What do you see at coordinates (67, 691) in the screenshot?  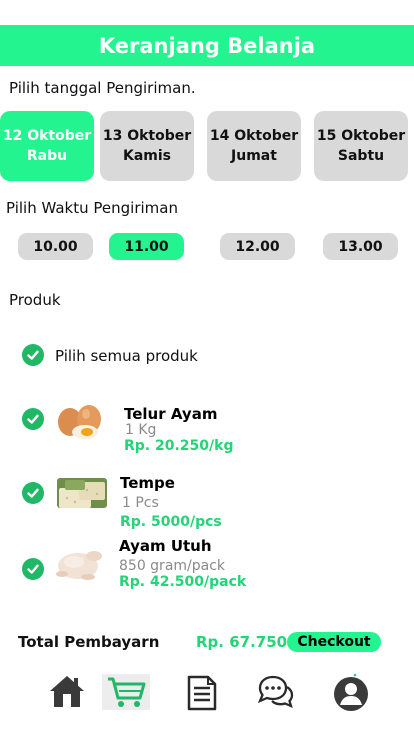 I see `home-icon` at bounding box center [67, 691].